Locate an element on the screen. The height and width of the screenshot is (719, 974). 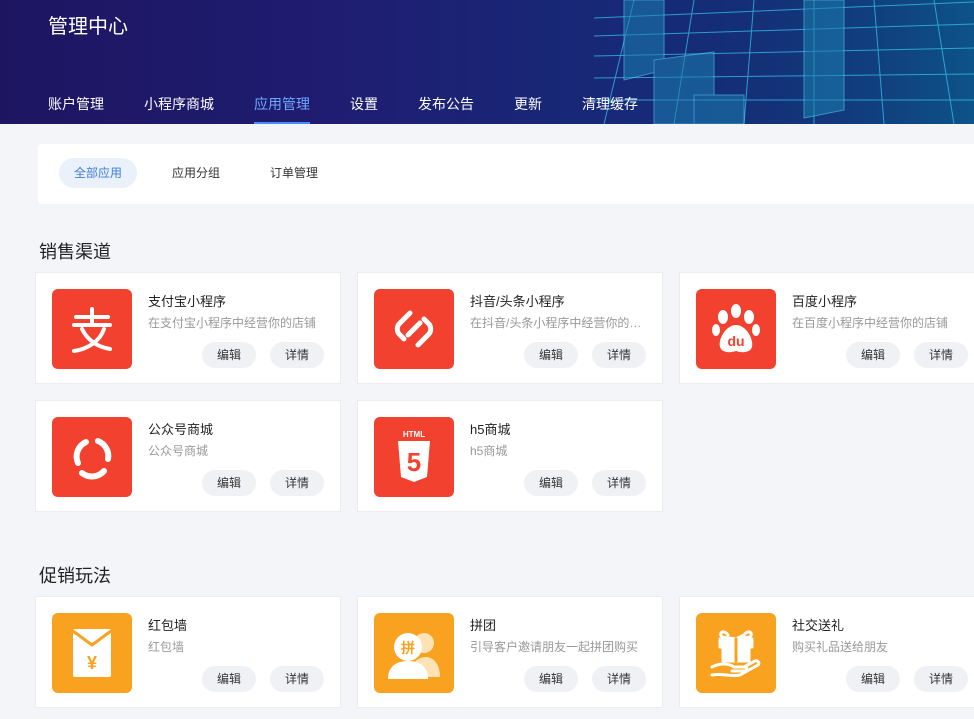
app-name: 拼团 is located at coordinates (483, 625).